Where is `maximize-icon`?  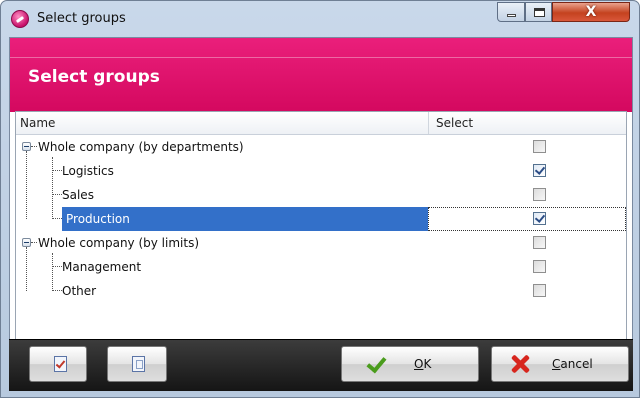
maximize-icon is located at coordinates (539, 12).